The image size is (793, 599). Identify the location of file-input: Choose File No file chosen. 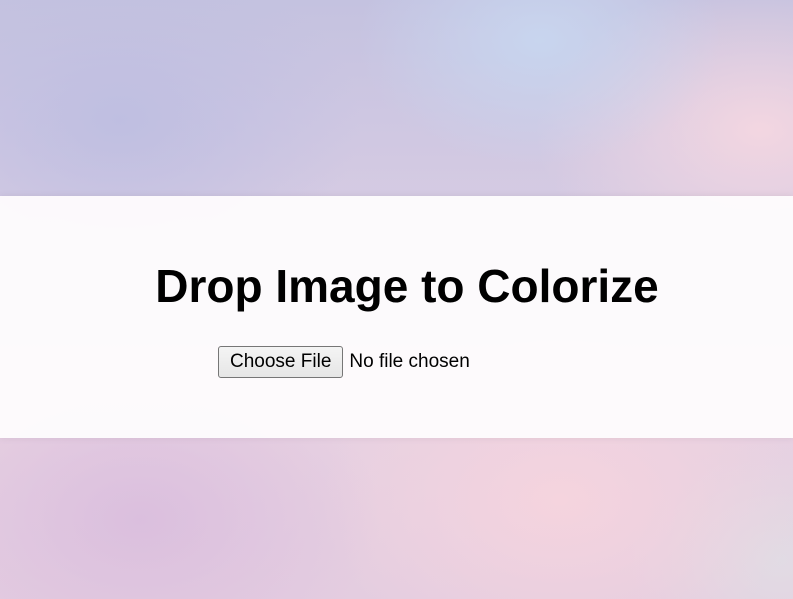
(344, 362).